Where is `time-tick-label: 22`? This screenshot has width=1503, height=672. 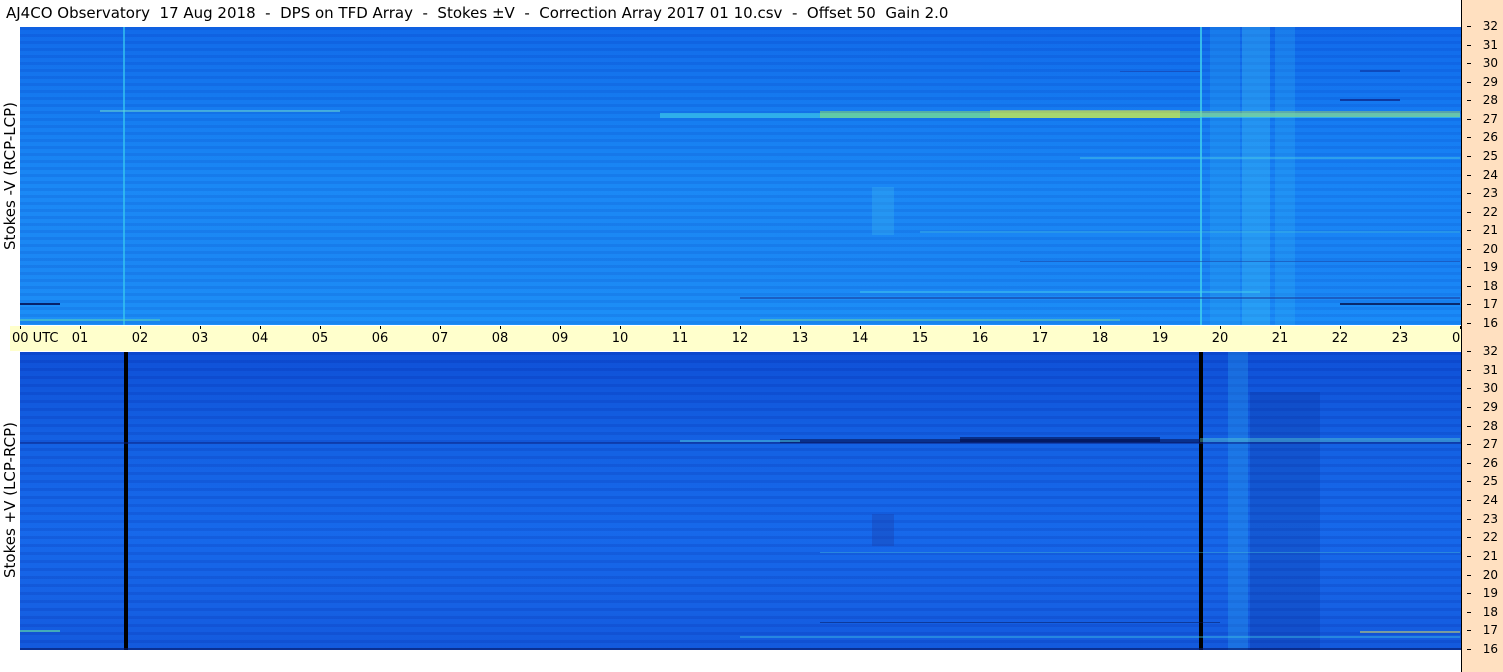 time-tick-label: 22 is located at coordinates (1340, 338).